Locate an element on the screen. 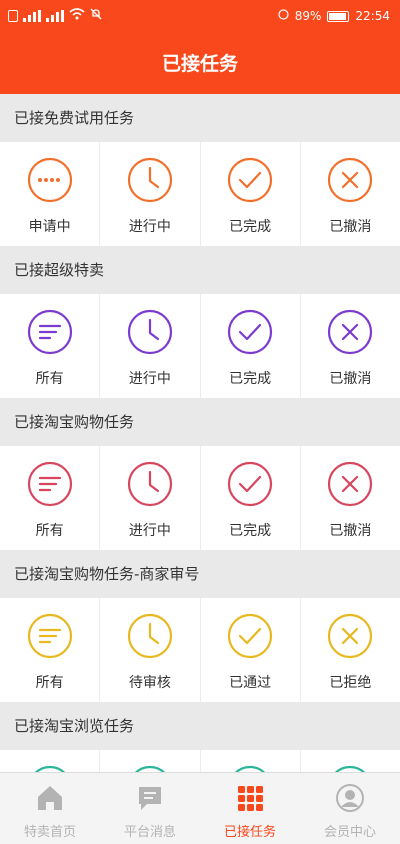 This screenshot has width=400, height=844. clock-time: 22:54 is located at coordinates (372, 16).